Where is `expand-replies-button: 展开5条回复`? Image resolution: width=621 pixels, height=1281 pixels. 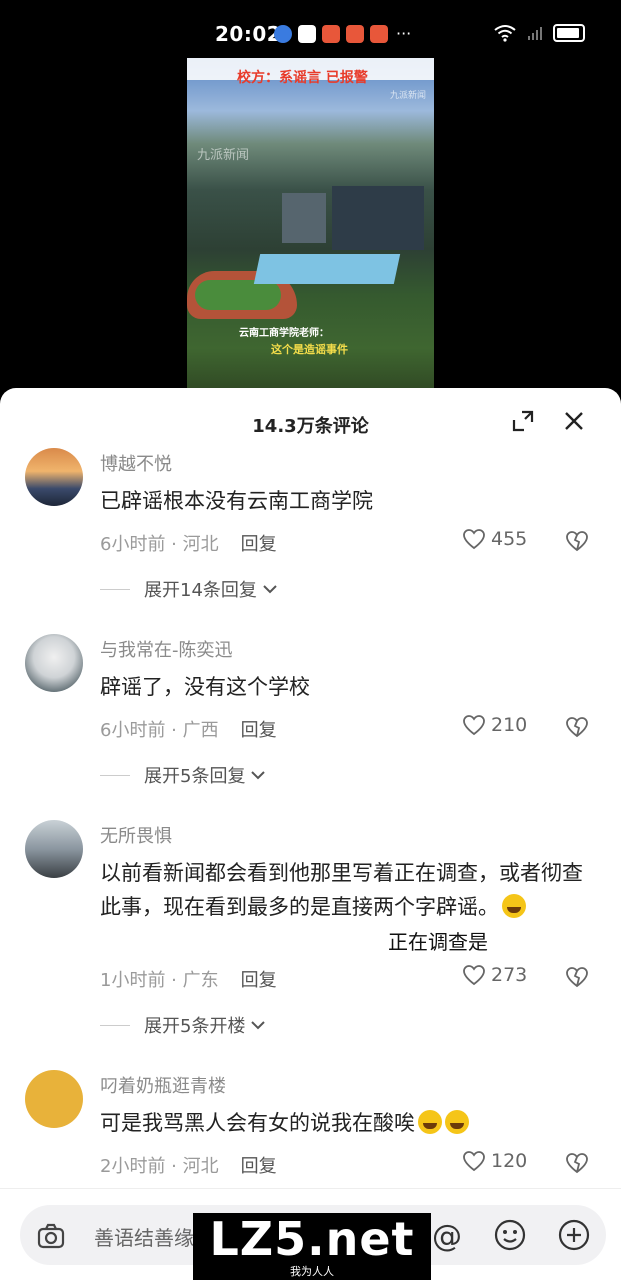 expand-replies-button: 展开5条回复 is located at coordinates (183, 775).